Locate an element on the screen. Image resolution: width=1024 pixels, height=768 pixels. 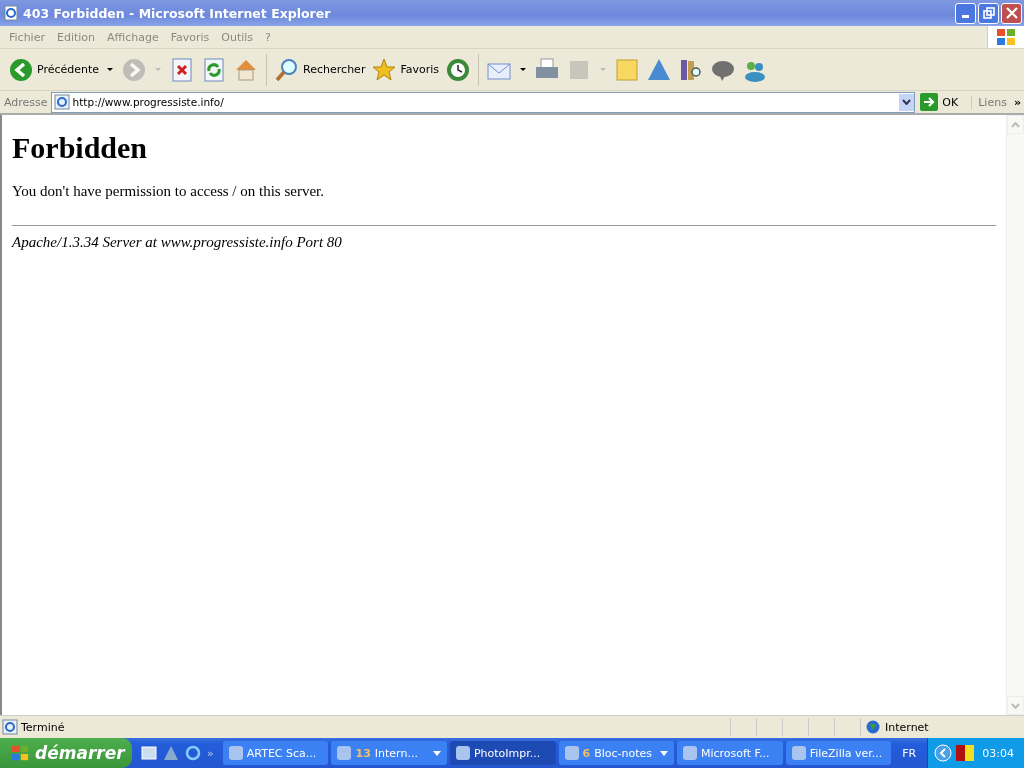
restore-icon is located at coordinates (988, 13).